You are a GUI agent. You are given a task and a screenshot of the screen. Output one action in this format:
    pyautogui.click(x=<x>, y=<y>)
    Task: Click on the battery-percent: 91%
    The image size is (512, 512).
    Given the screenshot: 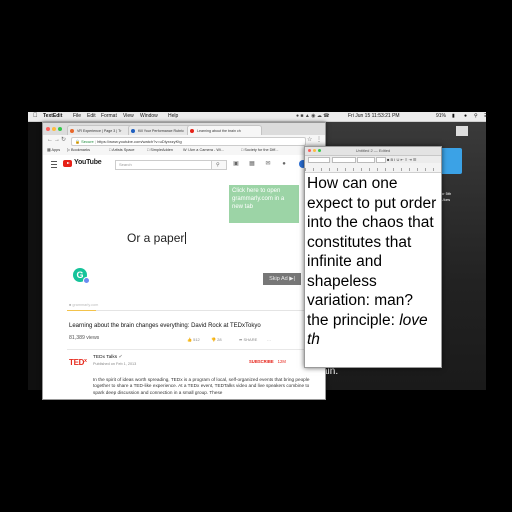 What is the action you would take?
    pyautogui.click(x=441, y=116)
    